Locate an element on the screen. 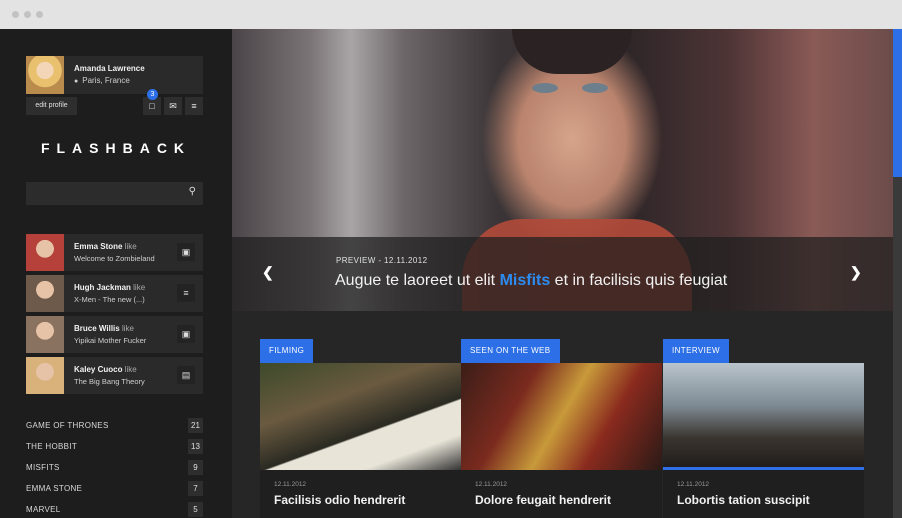 This screenshot has height=518, width=902. tag-name: GAME OF THRONES is located at coordinates (67, 425).